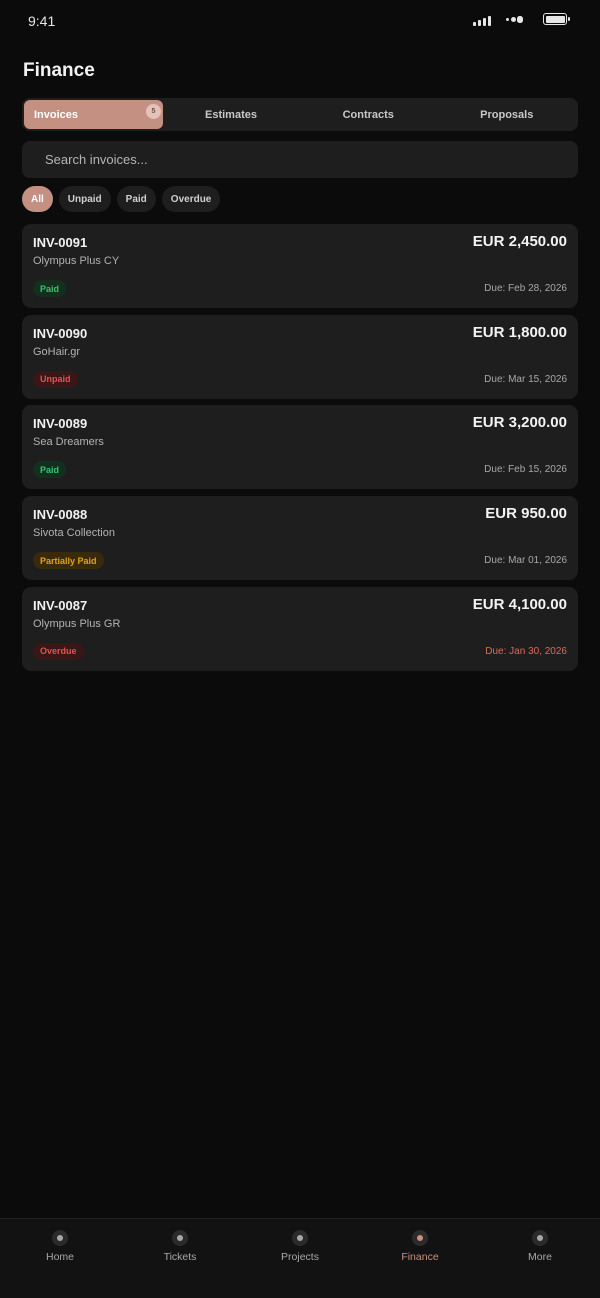  What do you see at coordinates (525, 288) in the screenshot?
I see `invoice-due-date: Due: Feb 28, 2026` at bounding box center [525, 288].